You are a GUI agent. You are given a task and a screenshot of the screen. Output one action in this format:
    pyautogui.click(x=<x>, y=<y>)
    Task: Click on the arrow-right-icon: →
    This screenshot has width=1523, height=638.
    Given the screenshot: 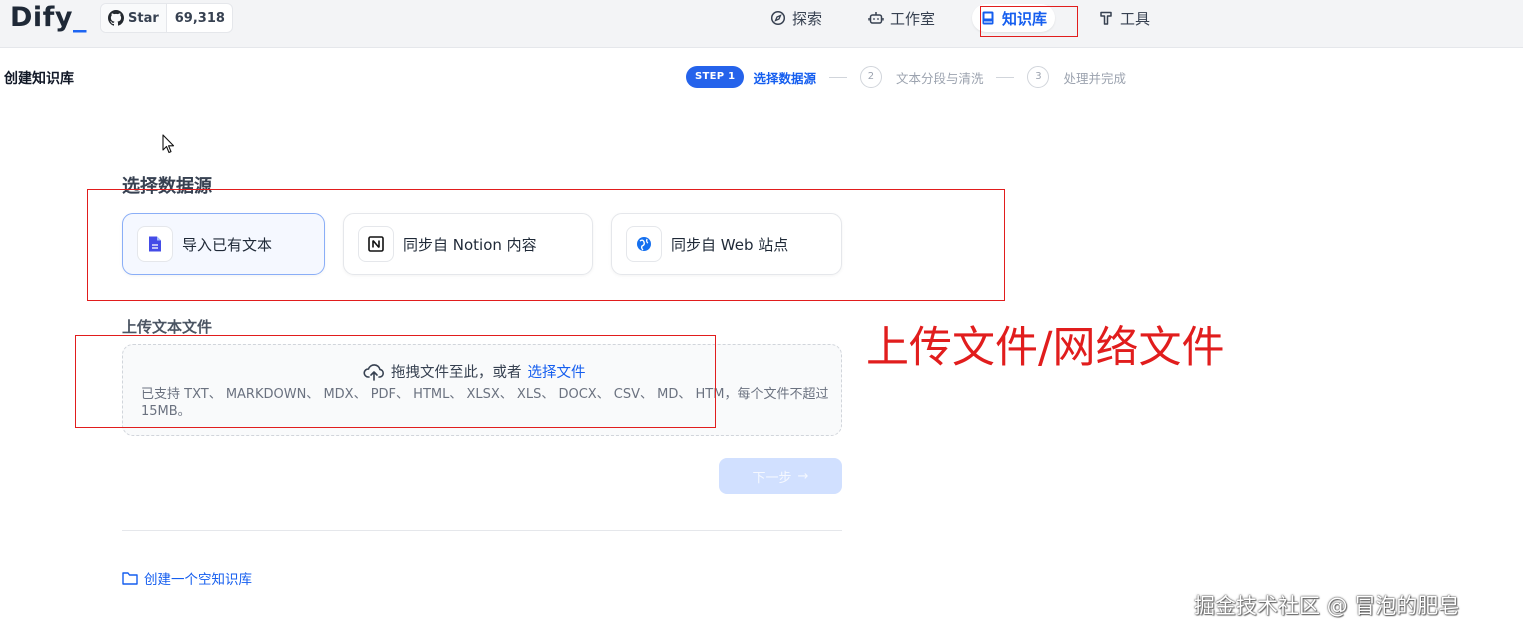 What is the action you would take?
    pyautogui.click(x=803, y=476)
    